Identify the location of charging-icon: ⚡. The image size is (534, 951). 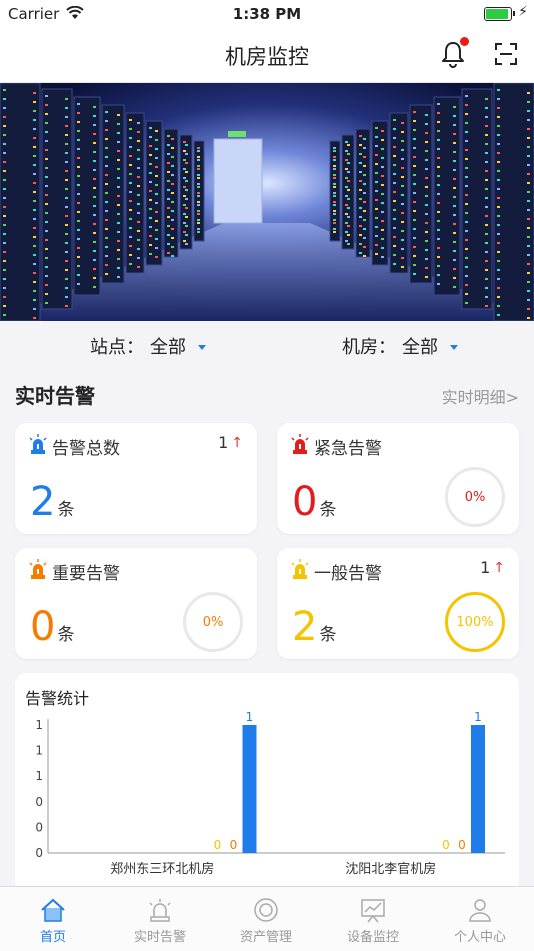
(523, 12).